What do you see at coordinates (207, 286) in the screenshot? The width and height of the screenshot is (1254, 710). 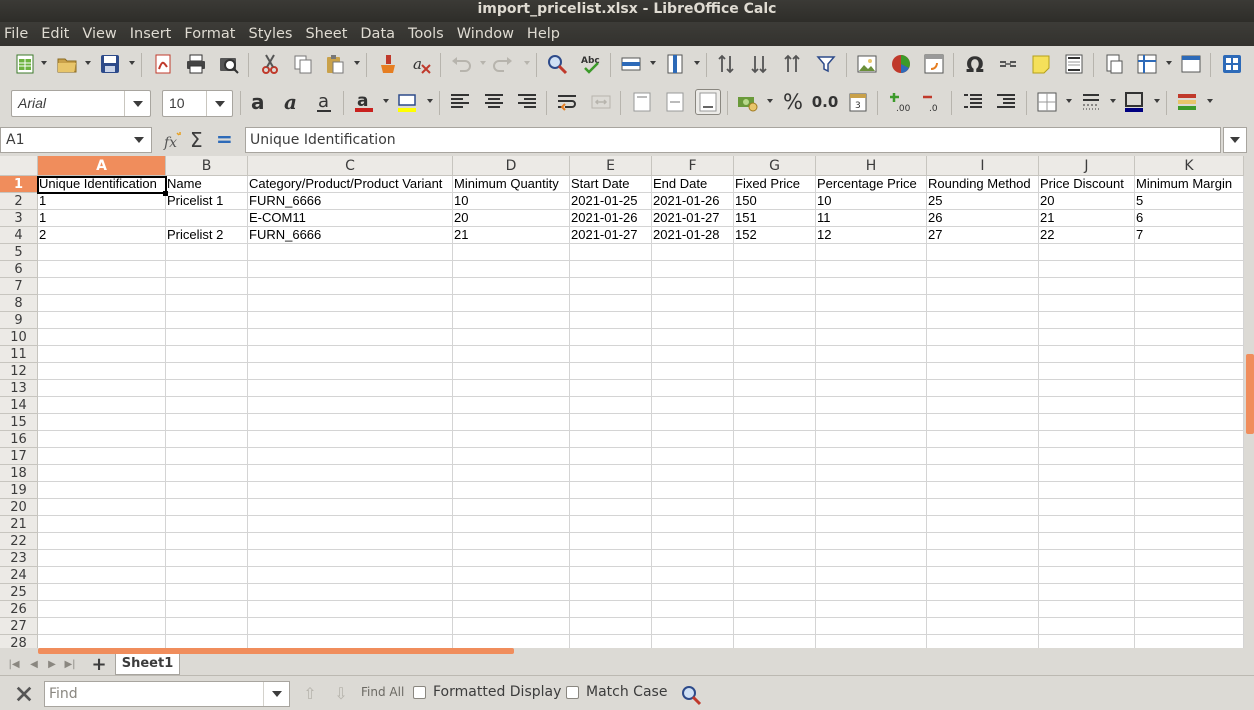 I see `cell-b7` at bounding box center [207, 286].